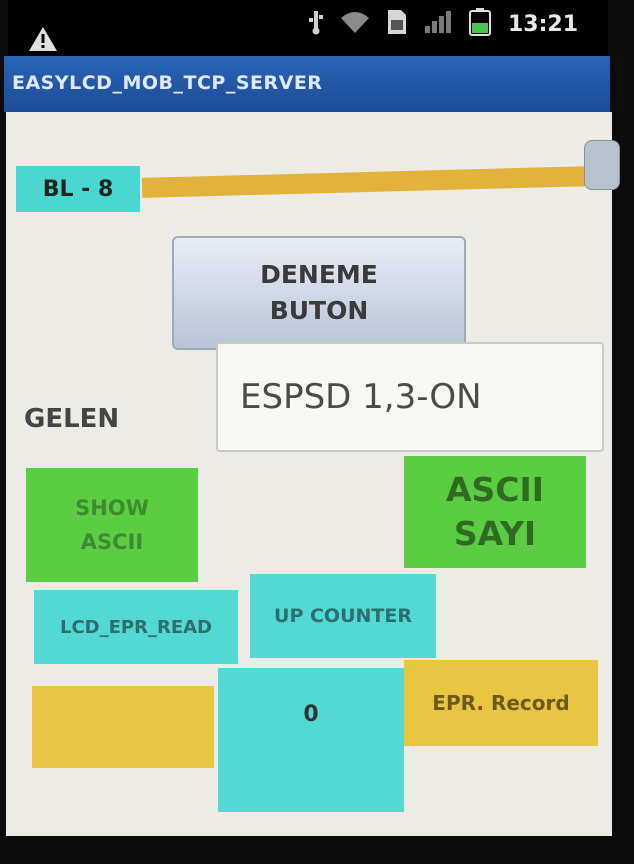  I want to click on epr-record-button: EPR. Record, so click(501, 703).